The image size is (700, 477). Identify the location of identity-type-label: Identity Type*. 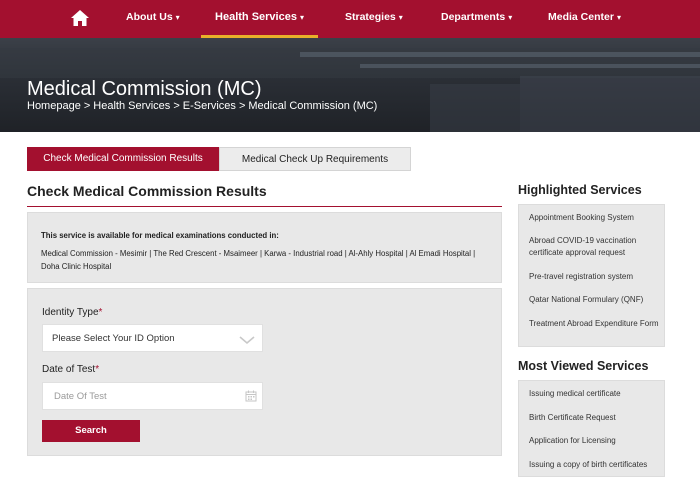
(72, 312).